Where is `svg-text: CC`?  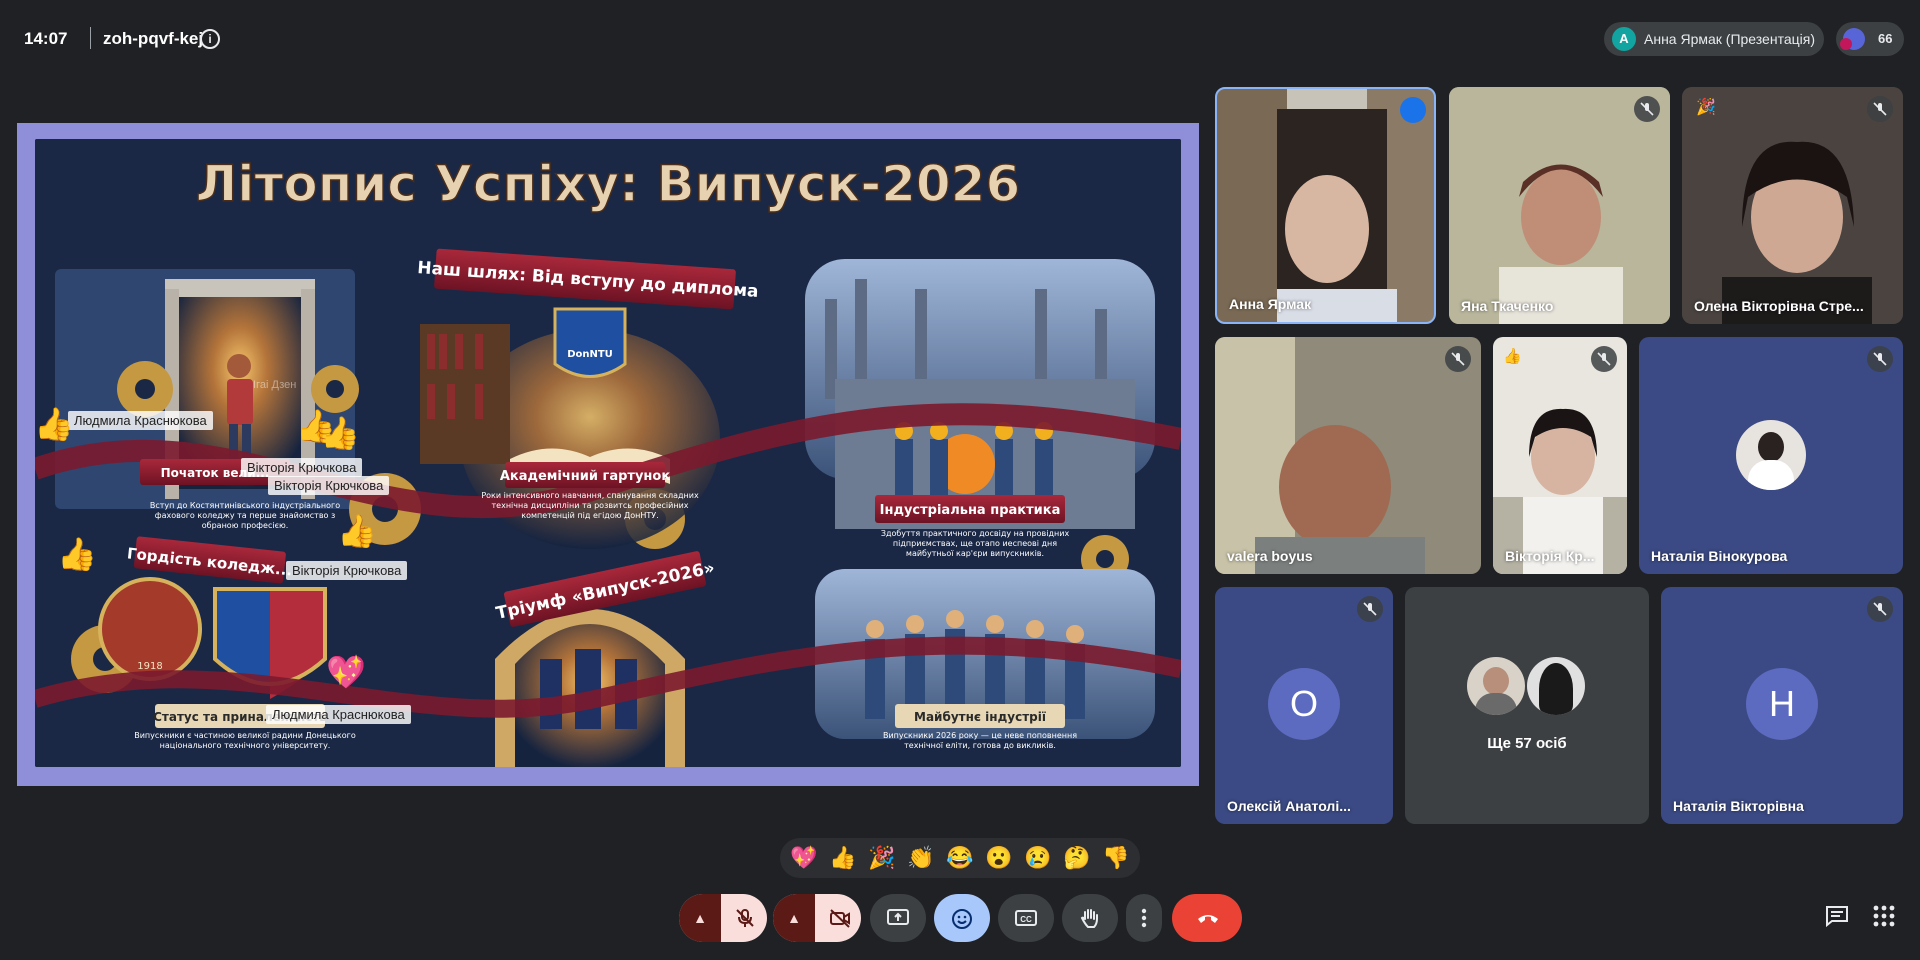
svg-text: CC is located at coordinates (1026, 919).